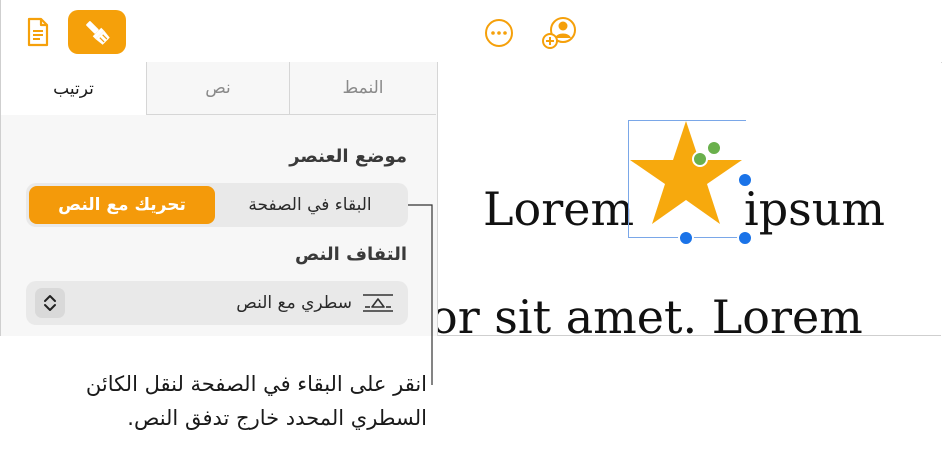 The height and width of the screenshot is (454, 943). What do you see at coordinates (420, 294) in the screenshot?
I see `callout-line` at bounding box center [420, 294].